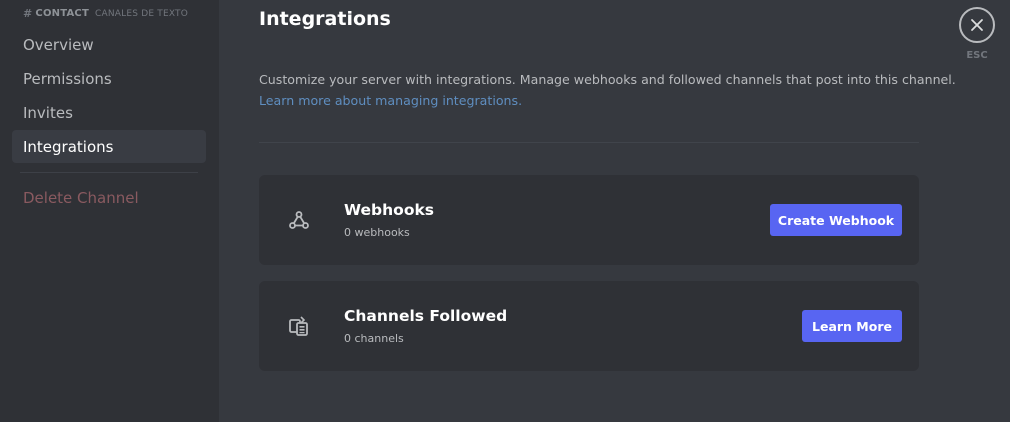 Image resolution: width=1010 pixels, height=422 pixels. I want to click on channel-name: CONTACT, so click(62, 13).